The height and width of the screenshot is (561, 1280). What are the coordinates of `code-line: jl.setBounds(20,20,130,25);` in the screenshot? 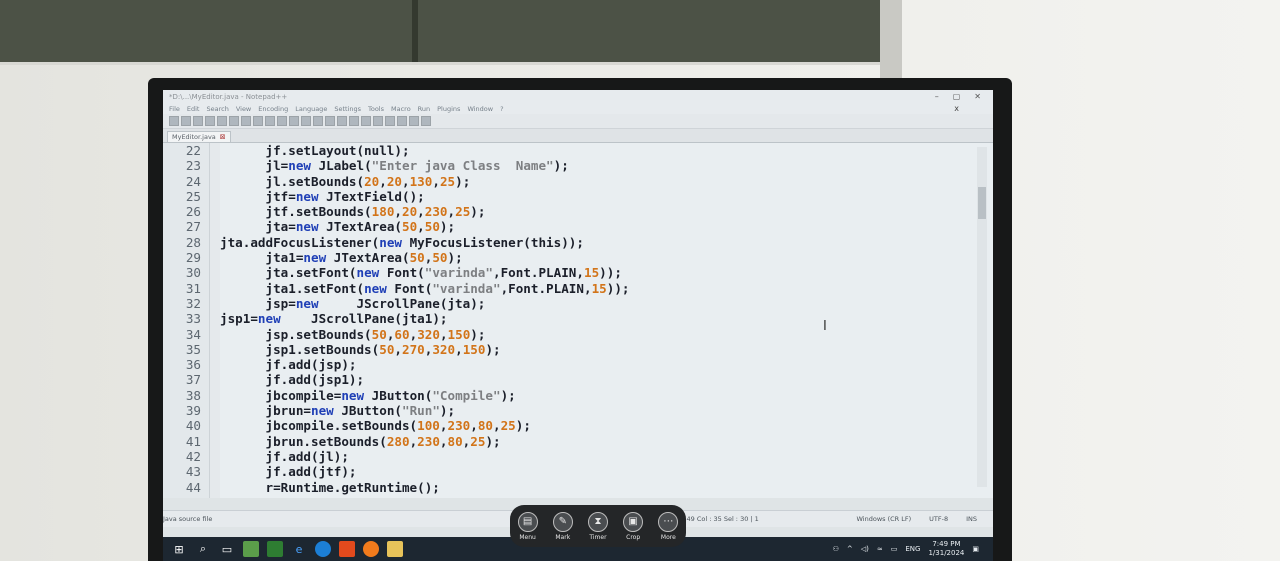 It's located at (606, 181).